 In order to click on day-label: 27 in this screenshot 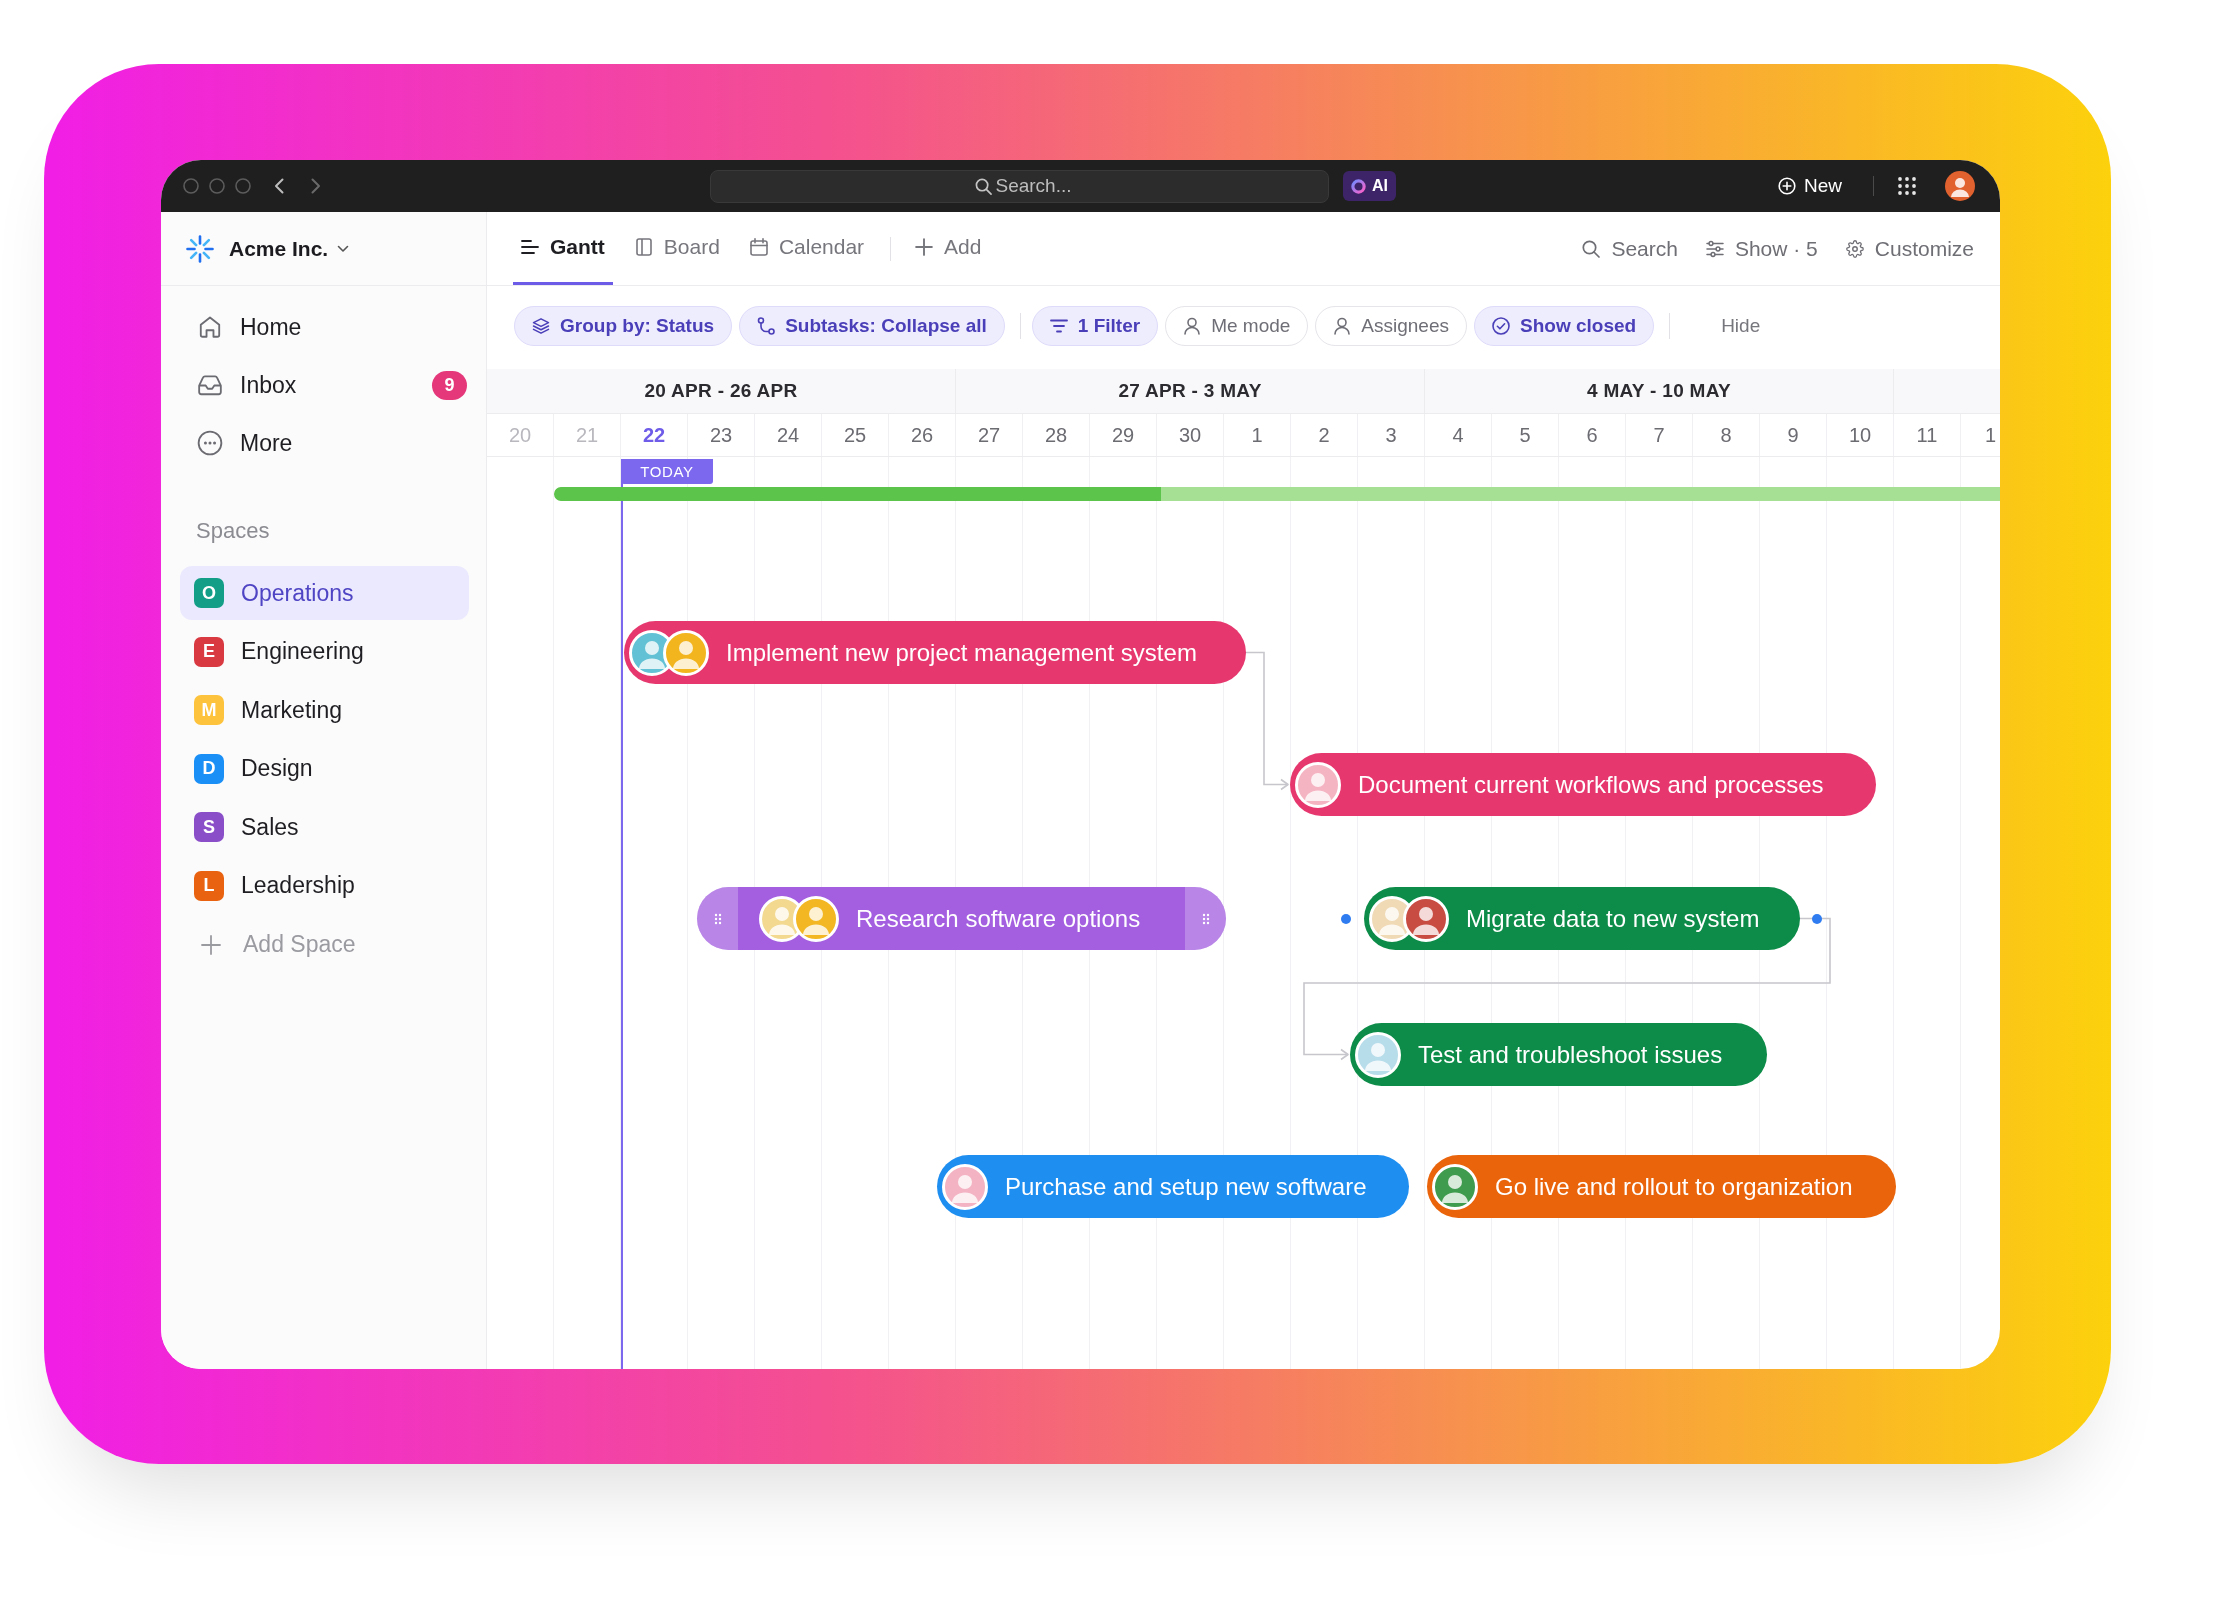, I will do `click(989, 435)`.